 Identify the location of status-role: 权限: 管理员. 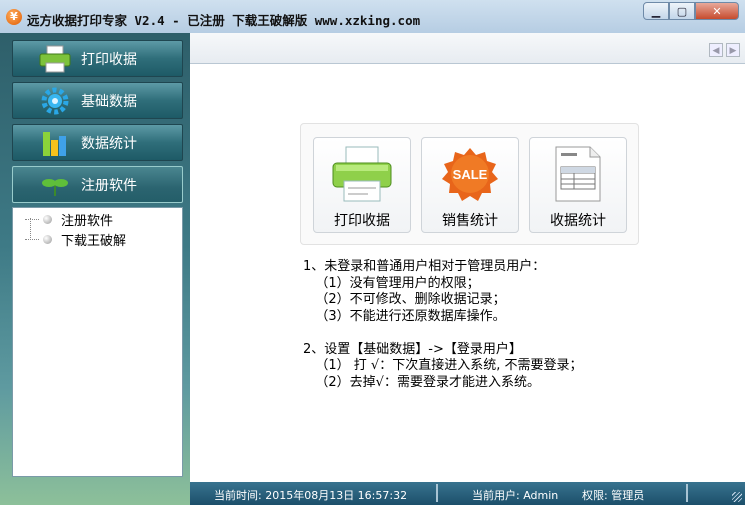
(613, 495).